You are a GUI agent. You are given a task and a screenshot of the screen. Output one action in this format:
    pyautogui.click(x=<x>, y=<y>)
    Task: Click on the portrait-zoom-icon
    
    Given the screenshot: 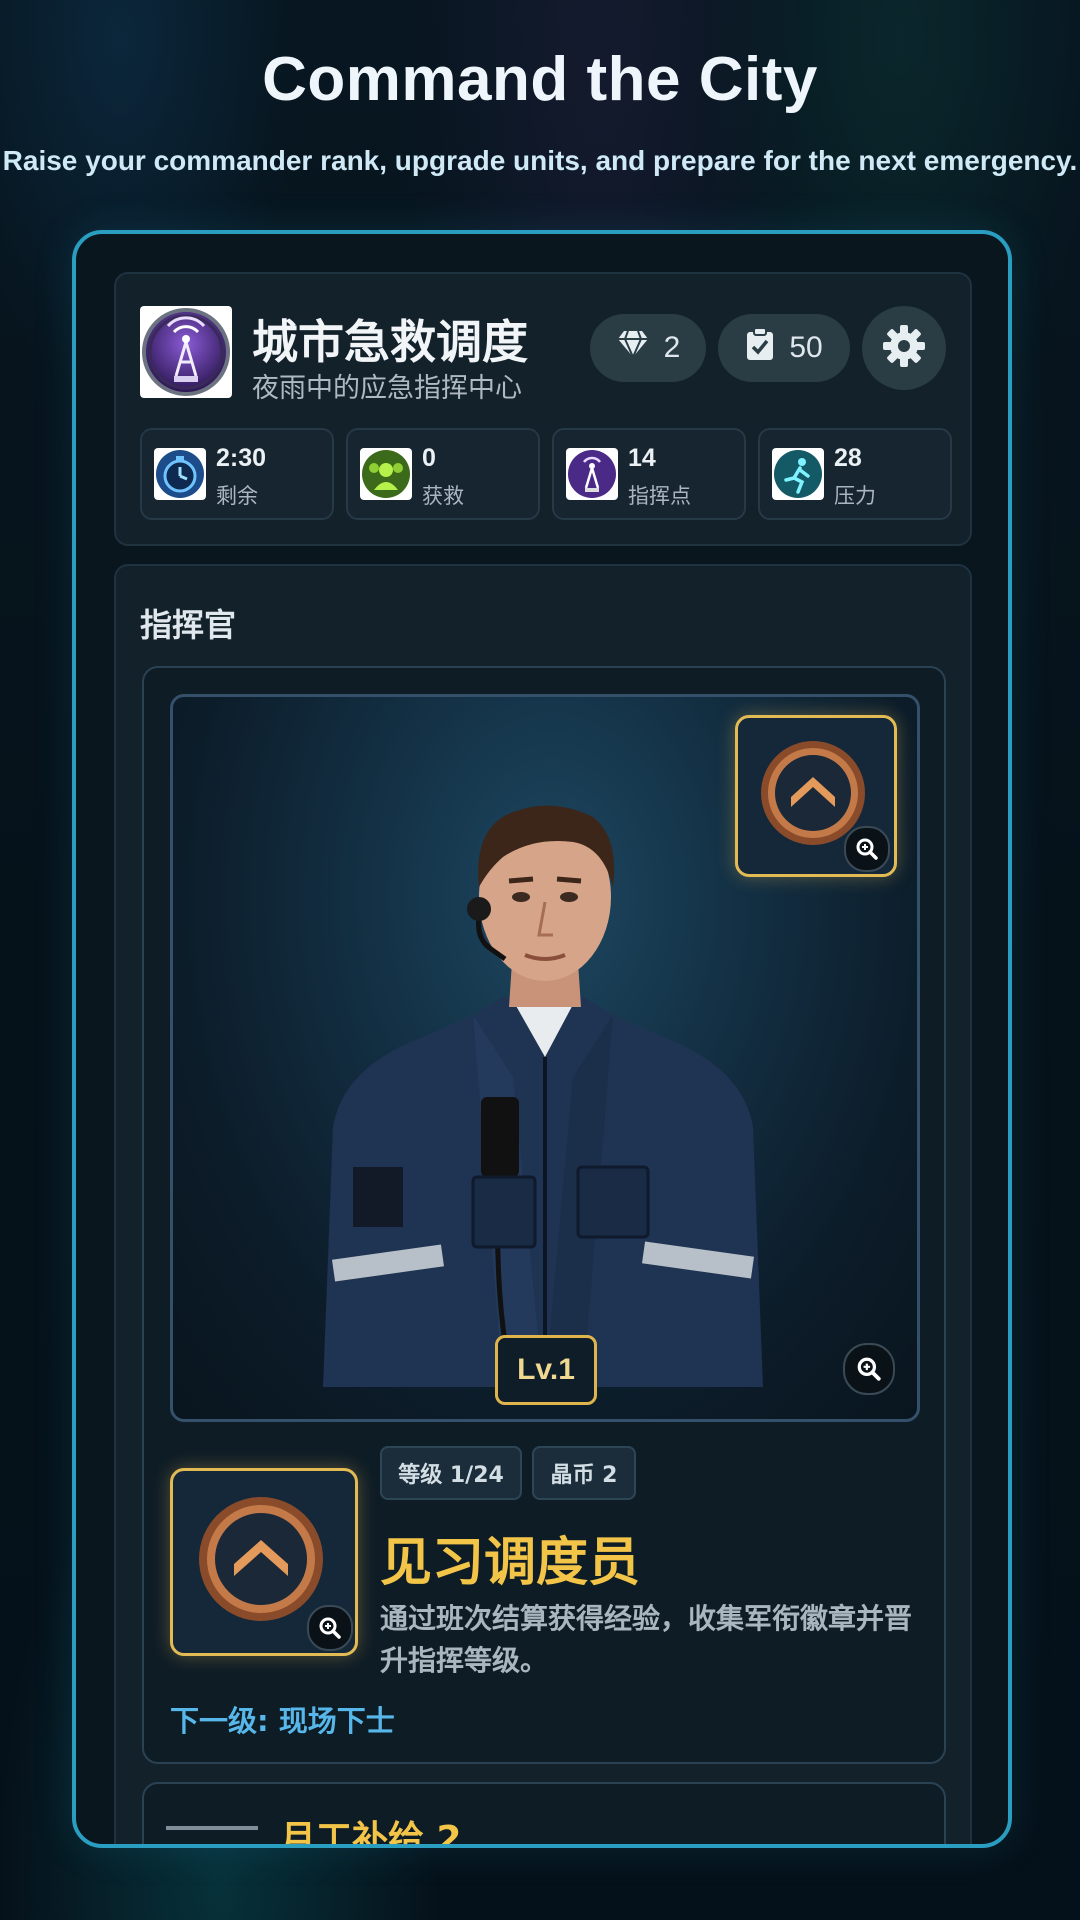 What is the action you would take?
    pyautogui.click(x=869, y=1369)
    